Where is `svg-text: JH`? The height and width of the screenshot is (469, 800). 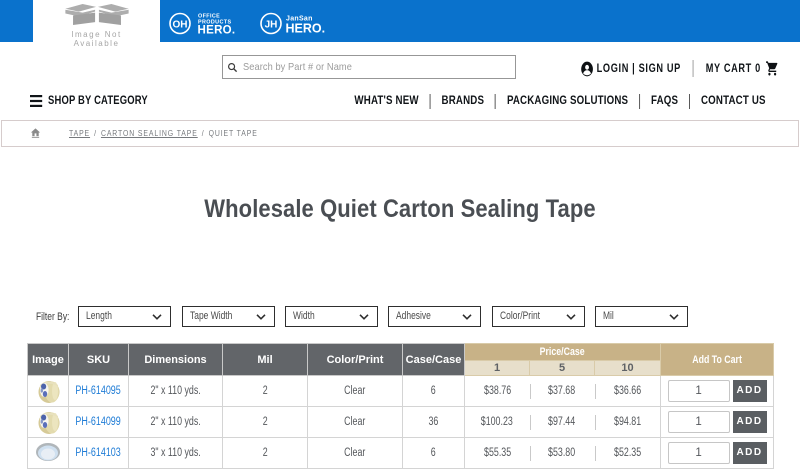
svg-text: JH is located at coordinates (271, 25).